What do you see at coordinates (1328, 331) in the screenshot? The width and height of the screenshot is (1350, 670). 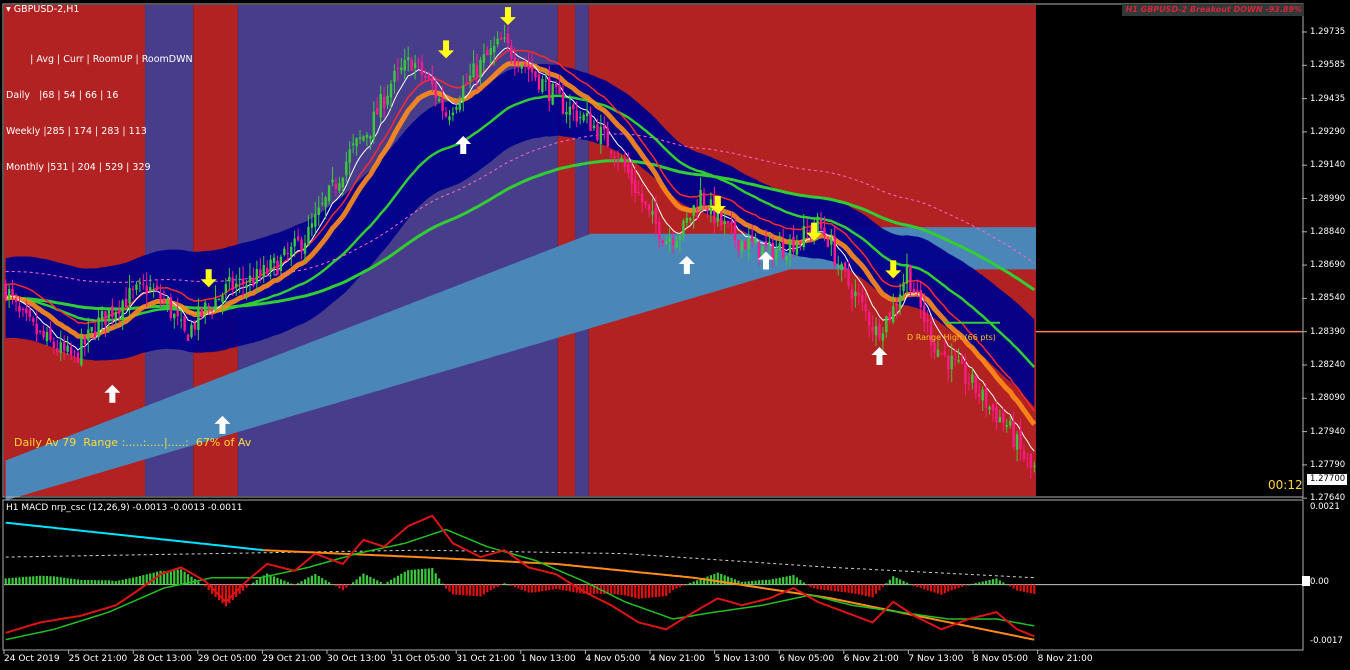 I see `price-tick-label: 1.28390` at bounding box center [1328, 331].